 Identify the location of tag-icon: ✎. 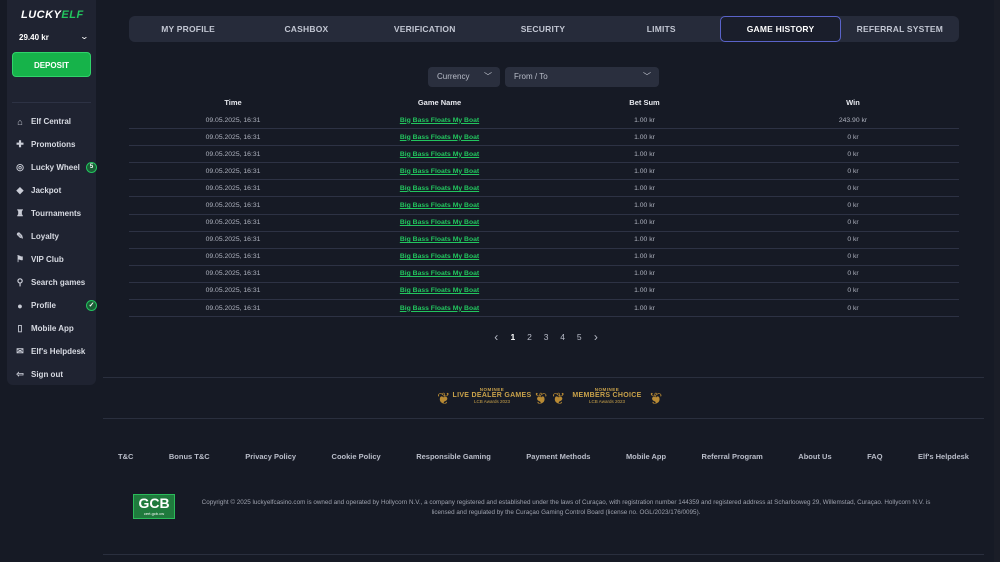
(20, 236).